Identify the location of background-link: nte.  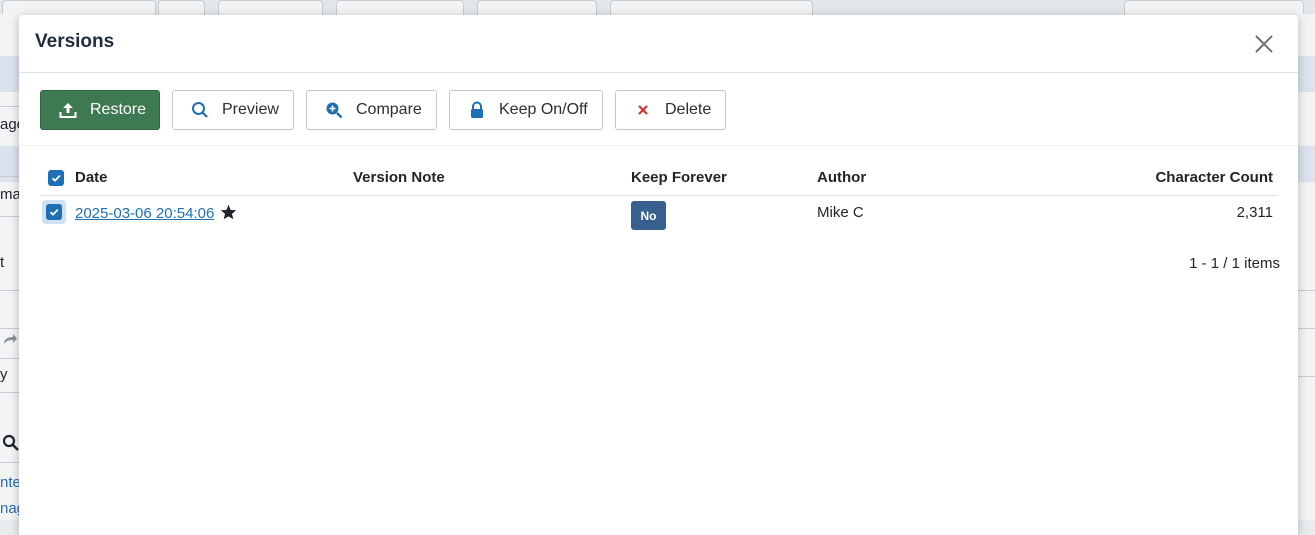
(9, 482).